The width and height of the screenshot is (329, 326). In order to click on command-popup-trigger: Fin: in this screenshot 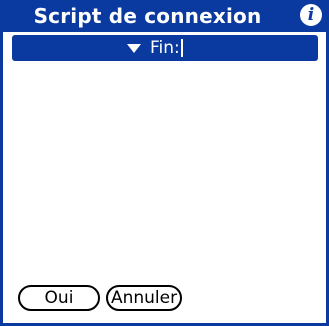, I will do `click(155, 48)`.